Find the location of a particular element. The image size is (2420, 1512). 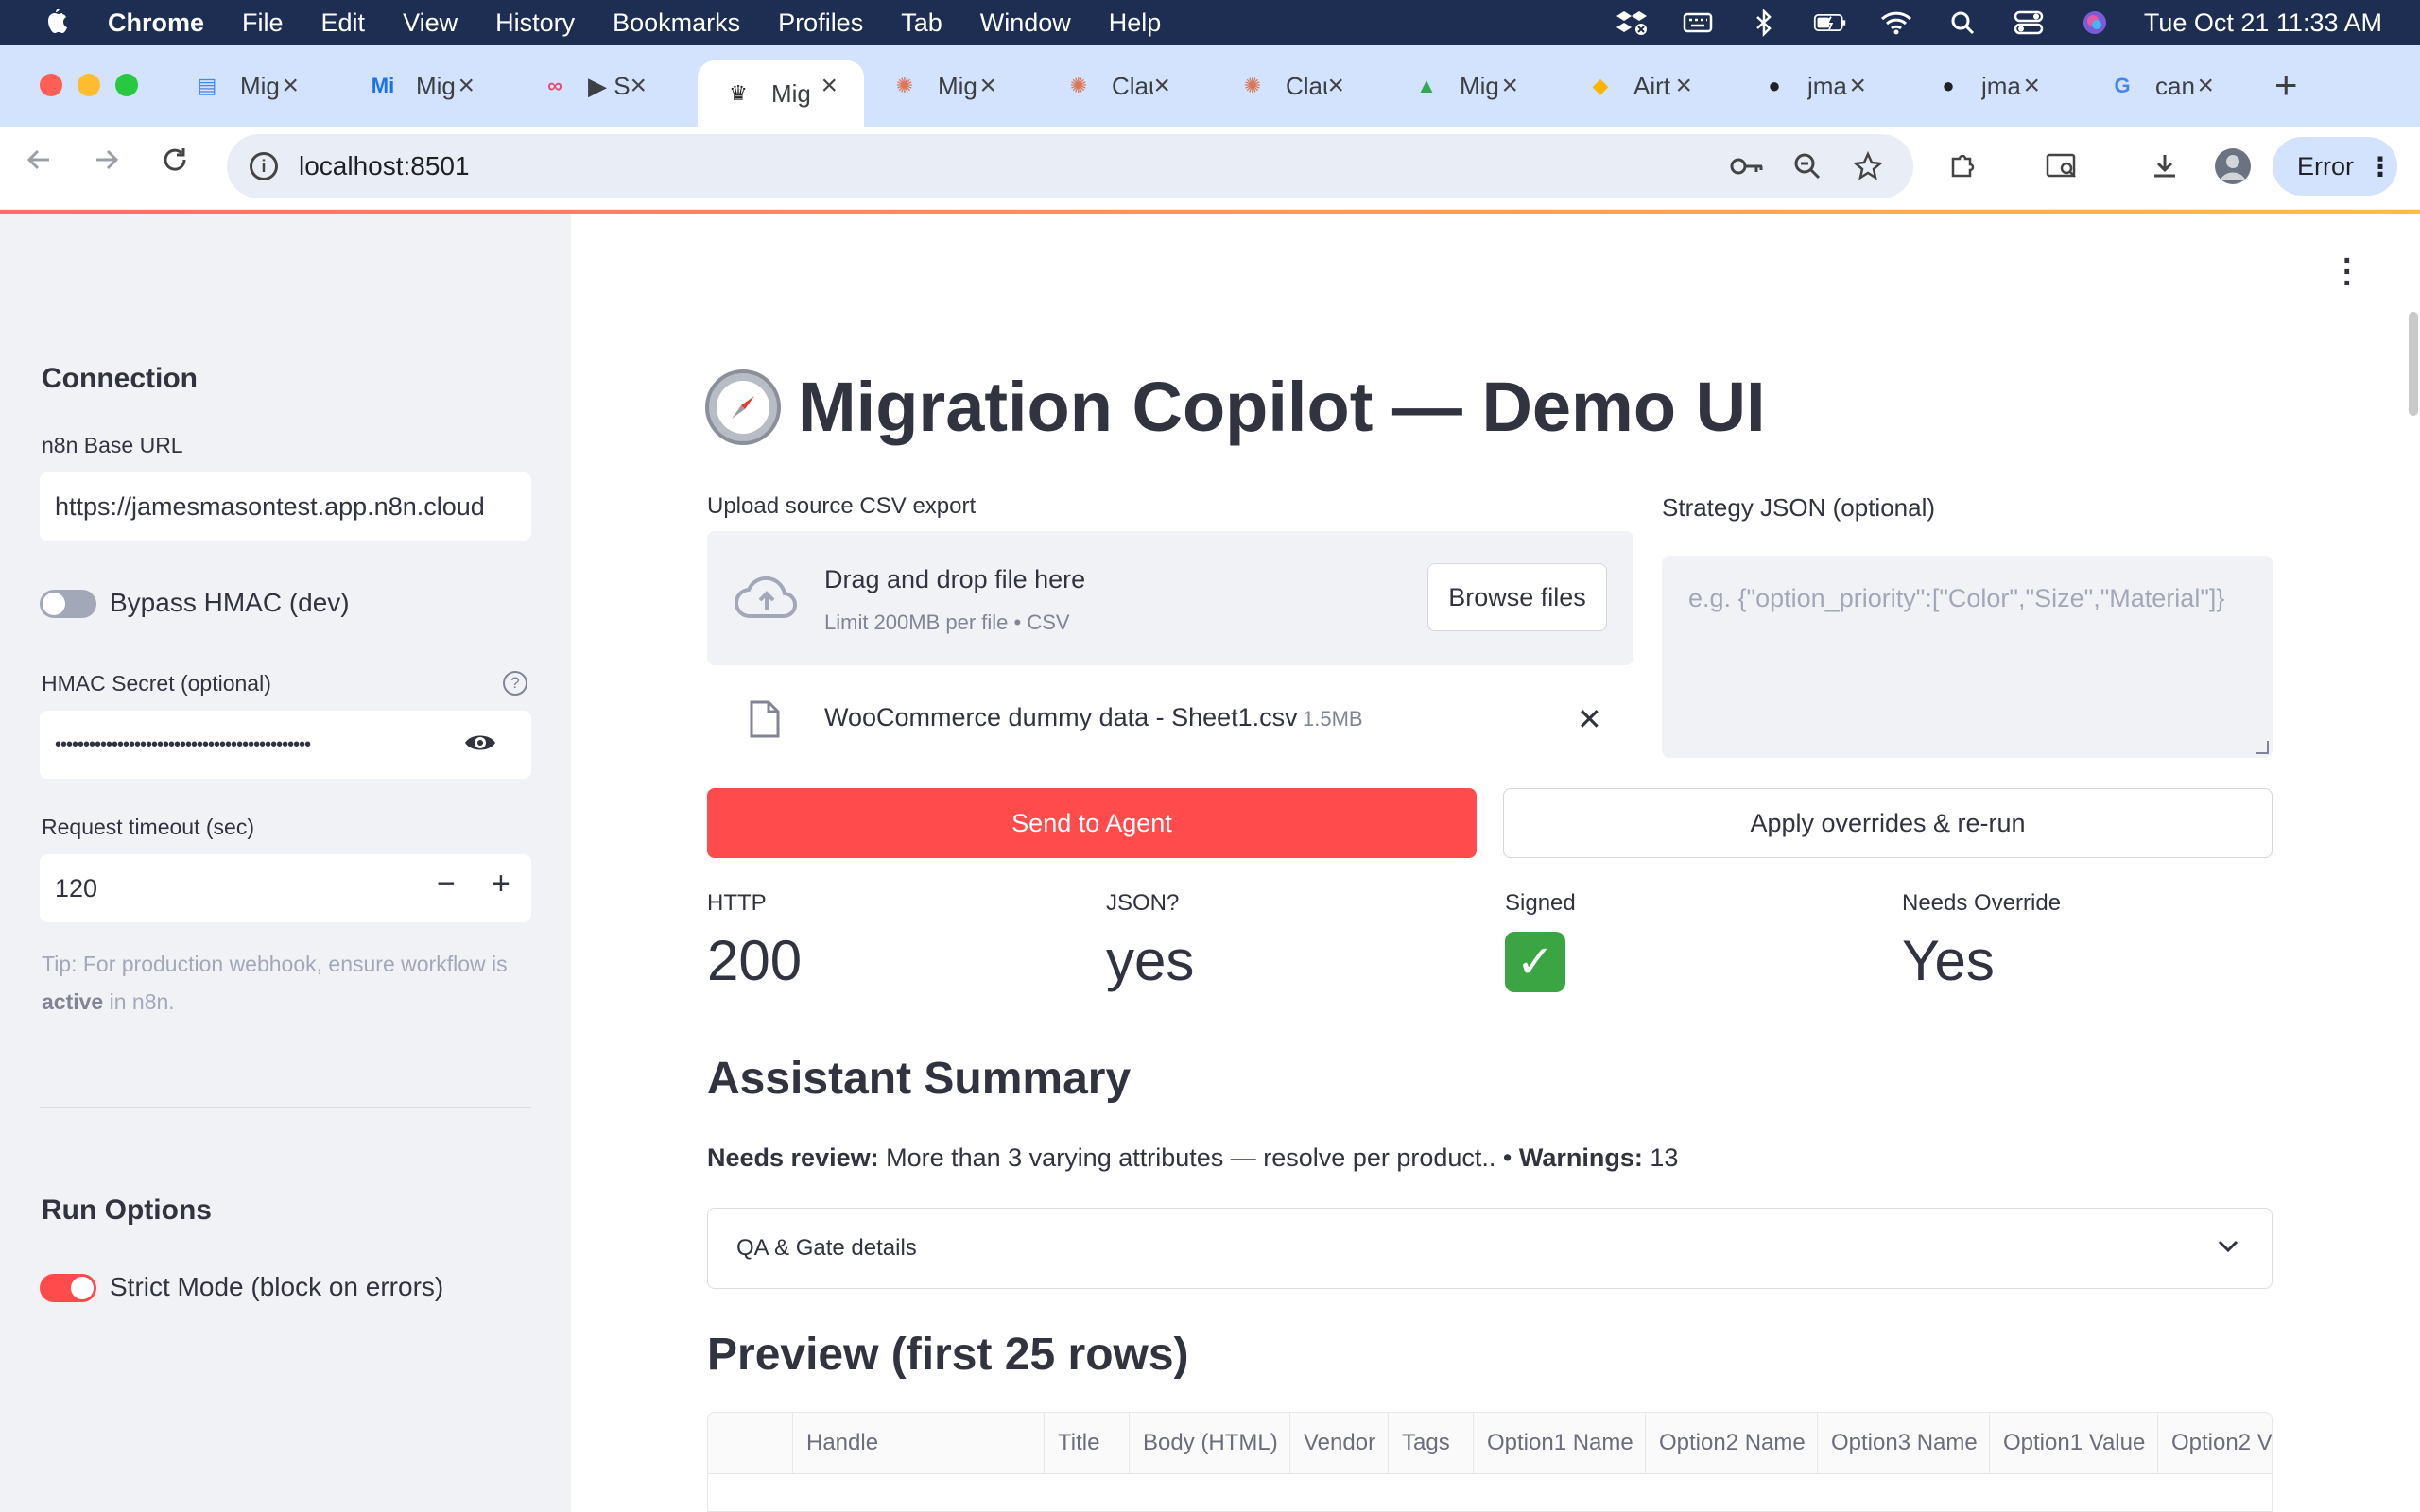

decrement-button: − is located at coordinates (446, 884).